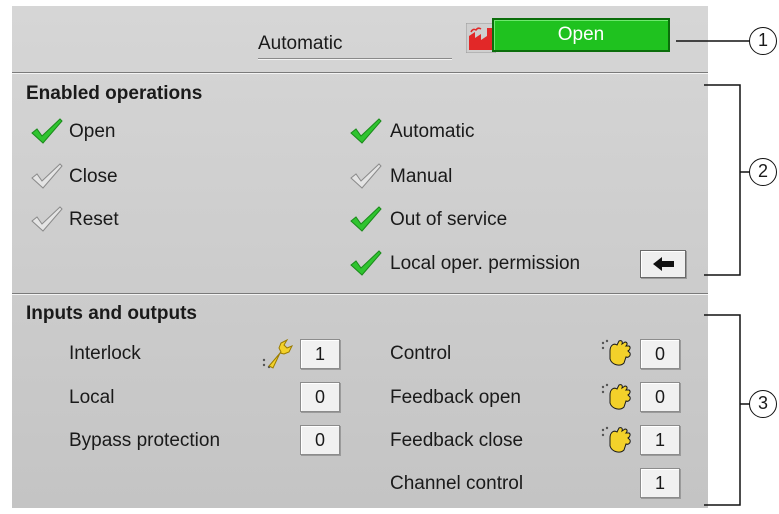  I want to click on local-permission-arrow-button, so click(663, 264).